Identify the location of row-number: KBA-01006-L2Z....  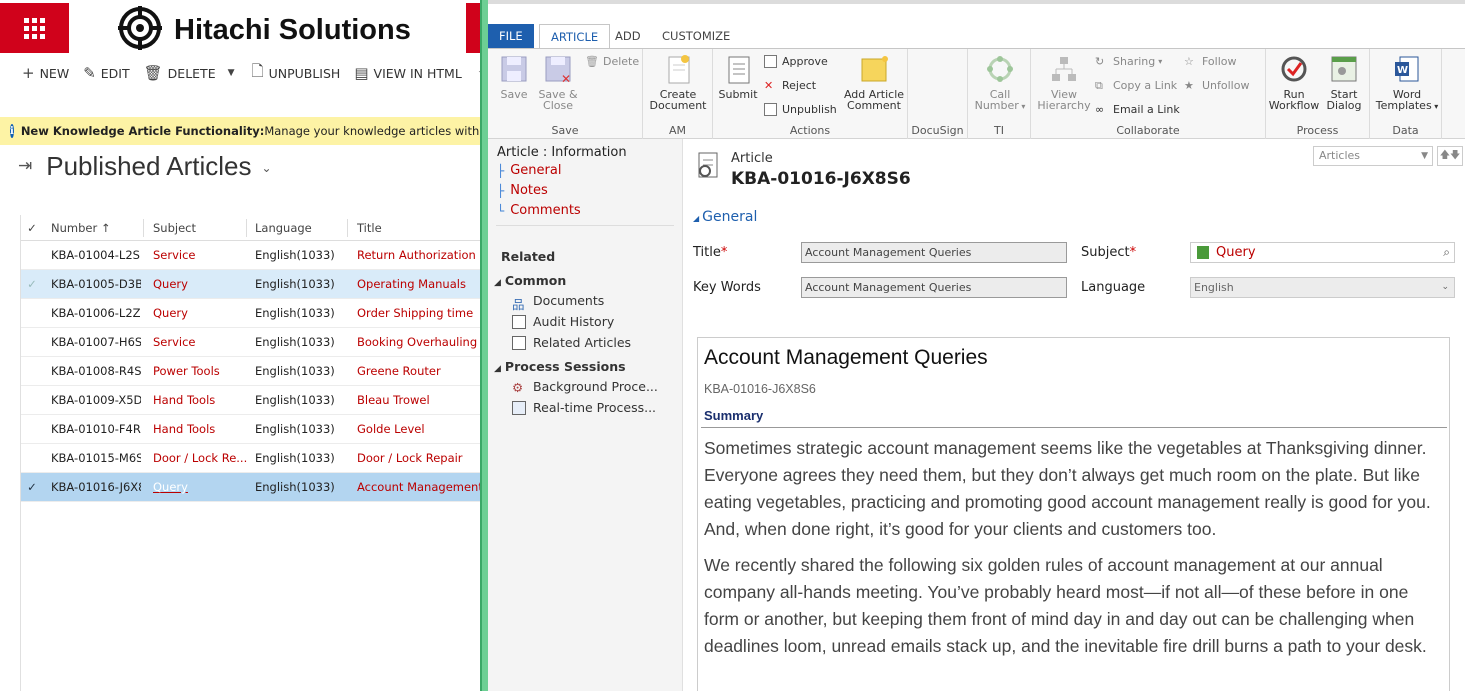
(96, 313).